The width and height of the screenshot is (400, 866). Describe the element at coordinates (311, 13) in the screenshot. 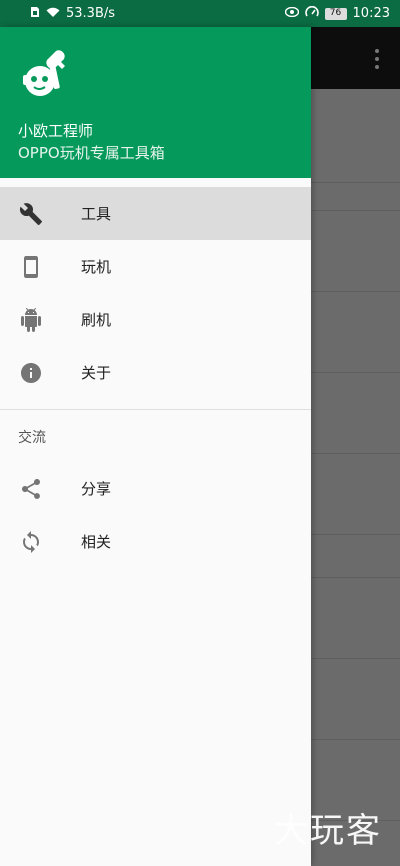

I see `speedometer-icon` at that location.